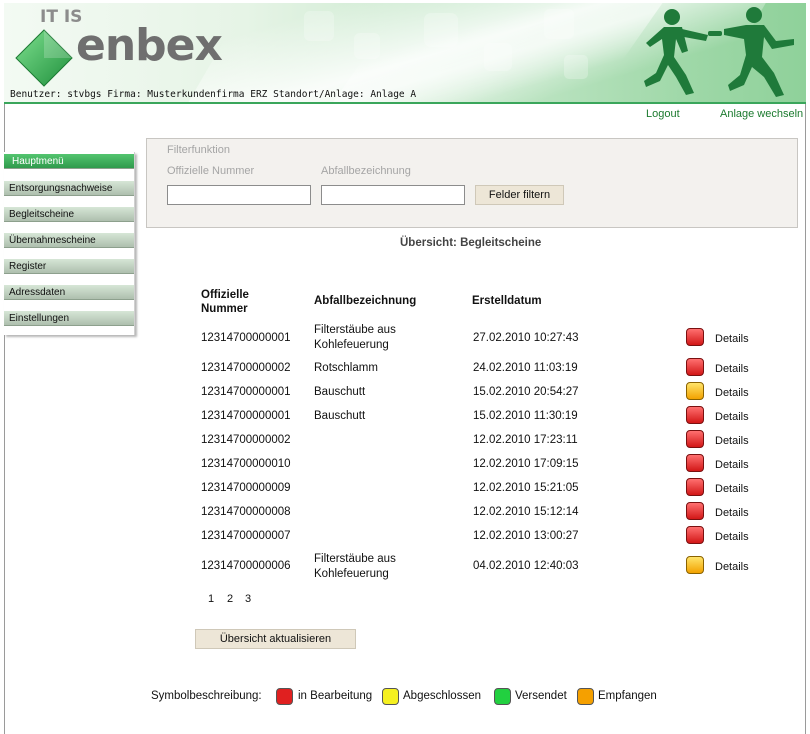 The image size is (810, 734). What do you see at coordinates (627, 696) in the screenshot?
I see `legend-label-received: Empfangen` at bounding box center [627, 696].